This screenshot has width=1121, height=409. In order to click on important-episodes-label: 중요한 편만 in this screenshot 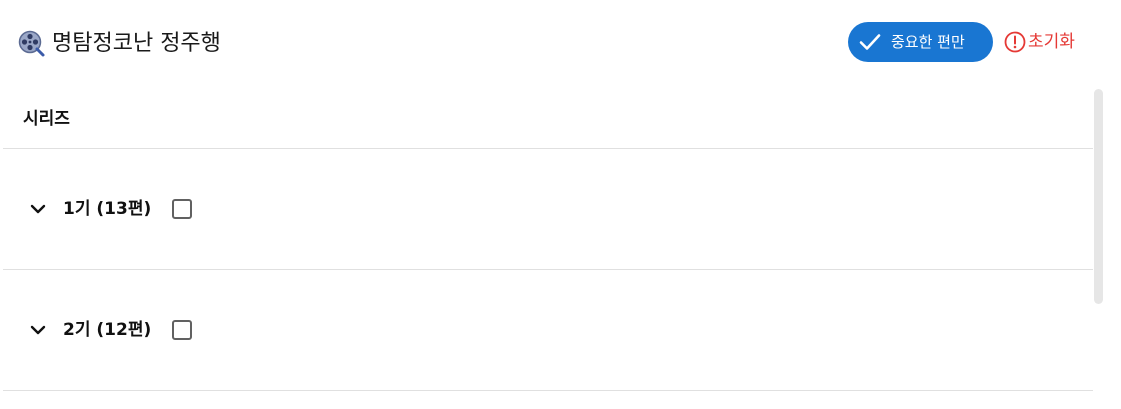, I will do `click(928, 42)`.